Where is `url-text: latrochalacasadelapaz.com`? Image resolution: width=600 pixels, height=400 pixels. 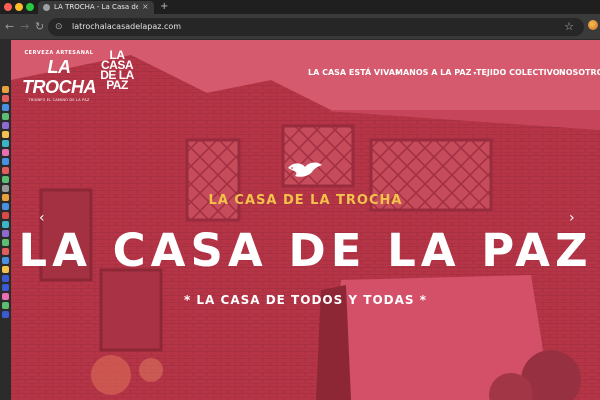
url-text: latrochalacasadelapaz.com is located at coordinates (126, 27).